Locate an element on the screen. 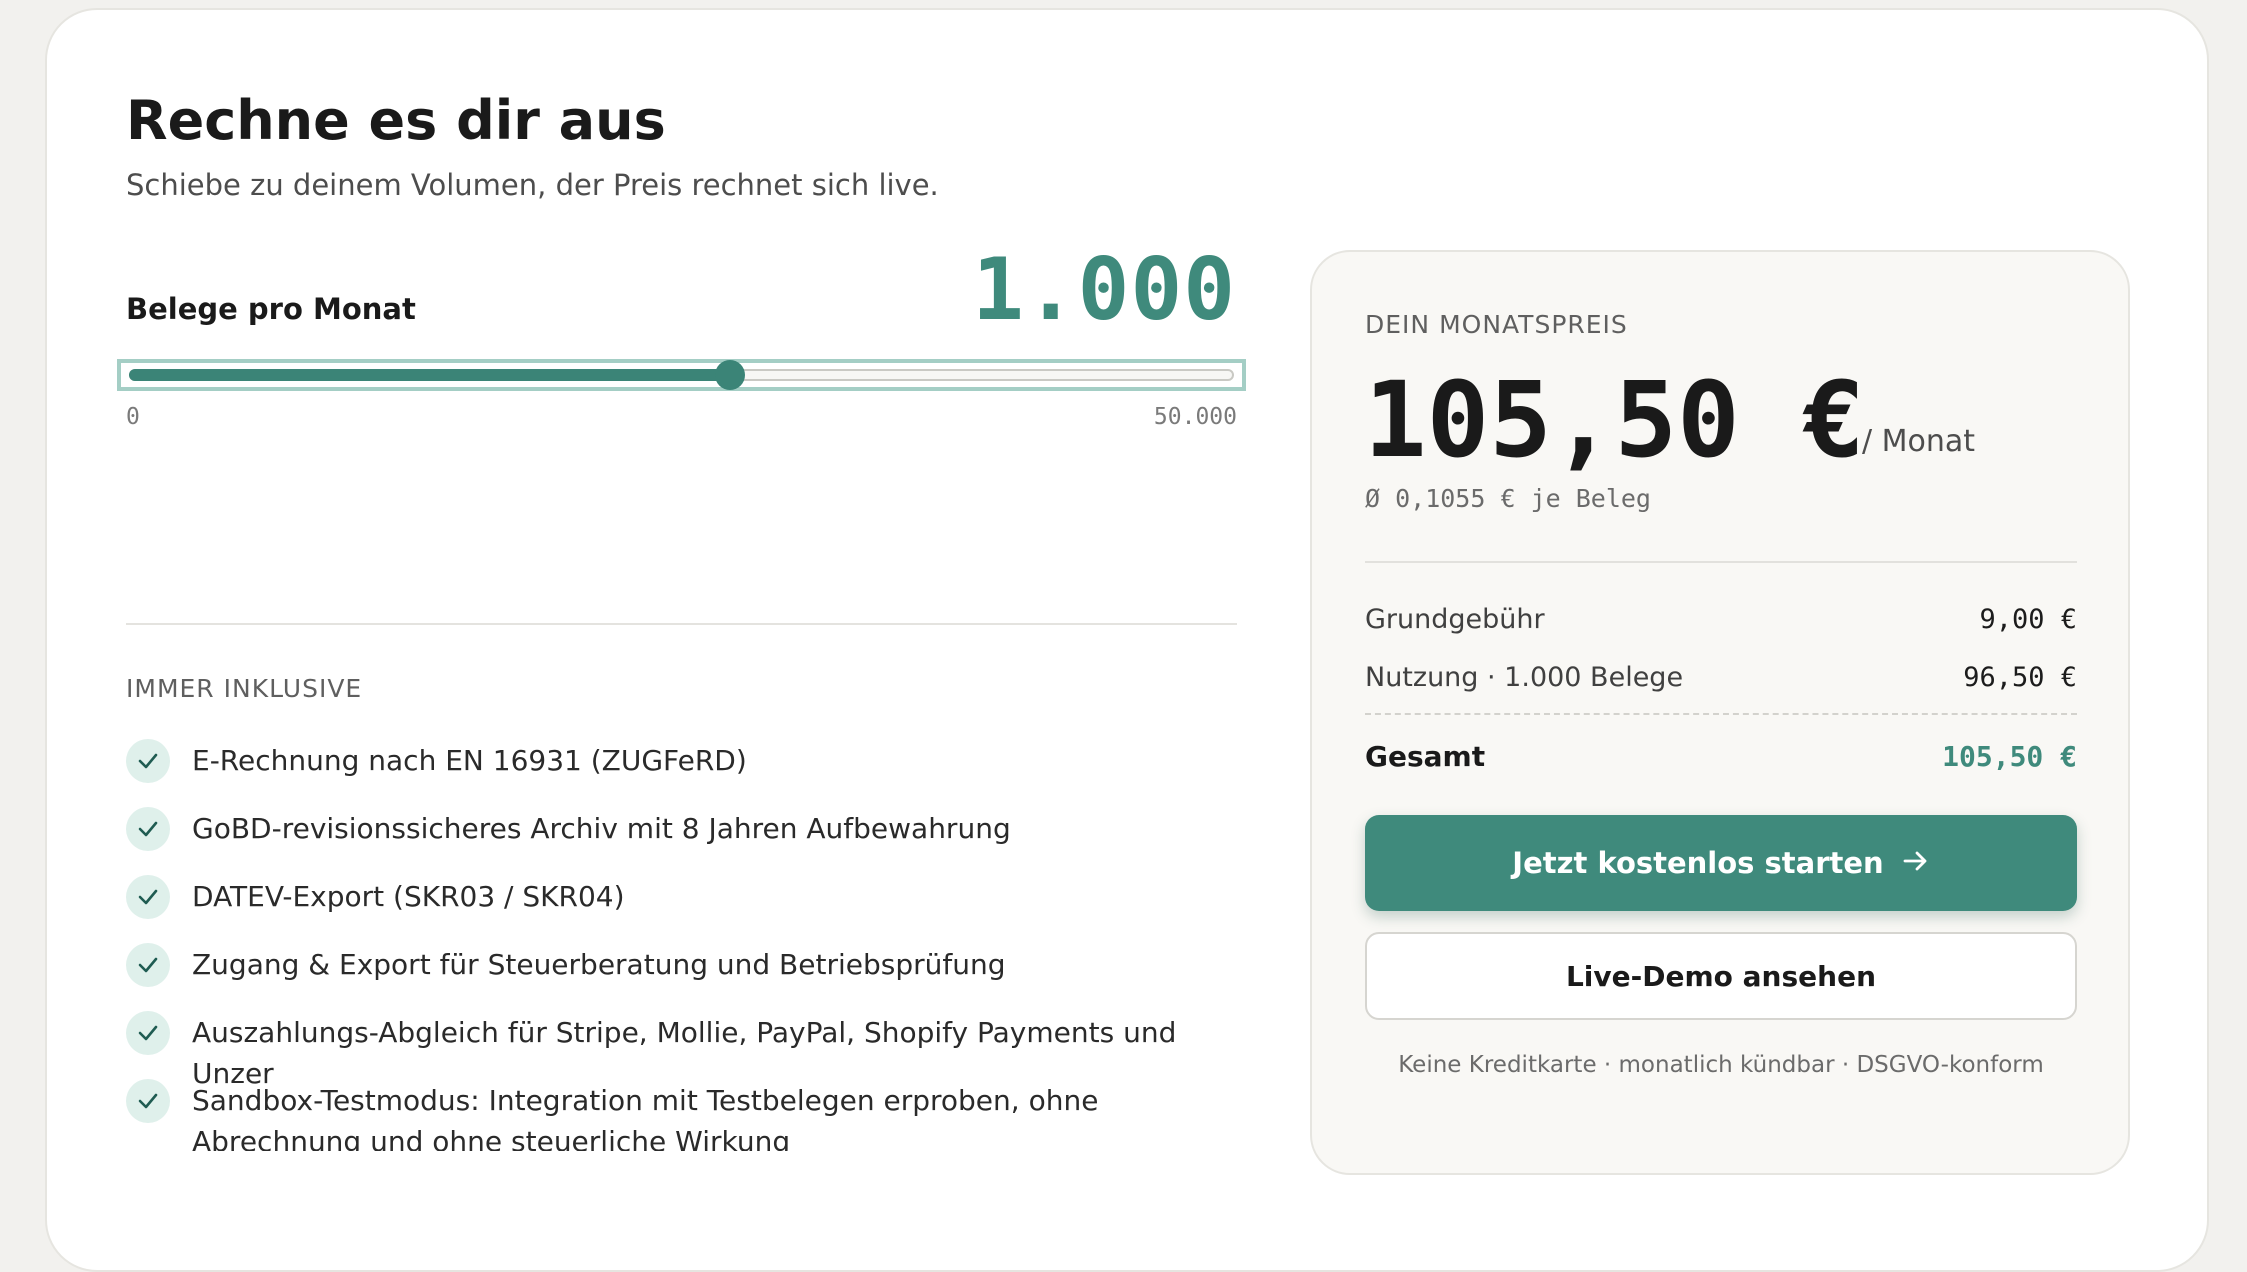 The height and width of the screenshot is (1272, 2247). price-per-receipt: Ø 0,1055 € je Beleg is located at coordinates (1508, 498).